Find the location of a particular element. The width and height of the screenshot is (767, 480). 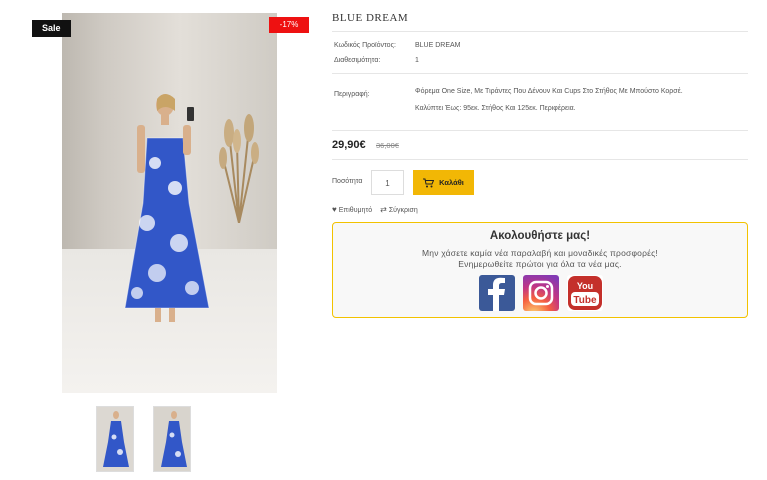

youtube-logo-text-tube: Tube is located at coordinates (585, 300).